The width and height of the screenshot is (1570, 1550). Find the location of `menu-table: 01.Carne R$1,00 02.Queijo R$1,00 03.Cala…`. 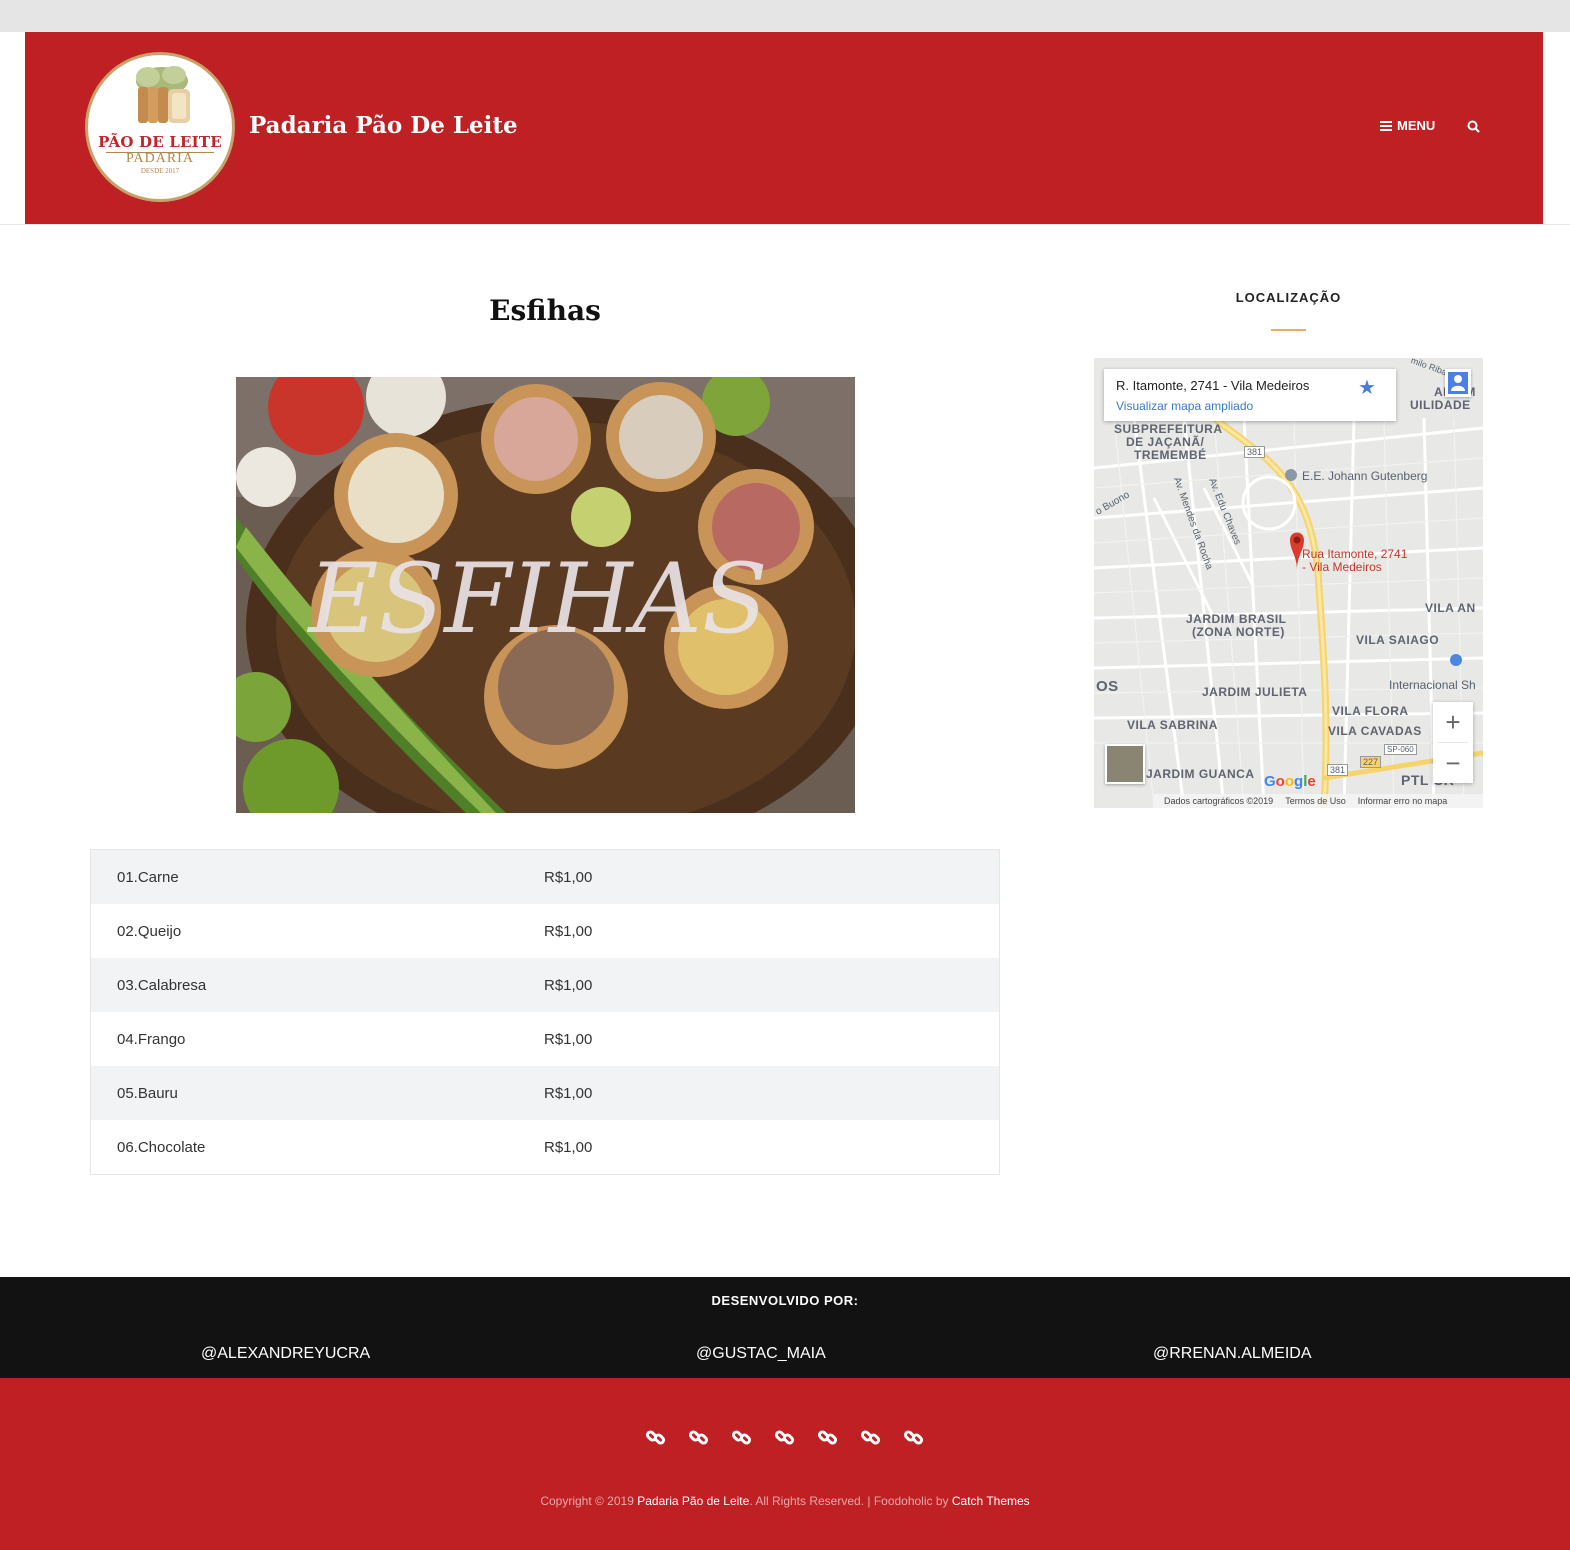

menu-table: 01.Carne R$1,00 02.Queijo R$1,00 03.Cala… is located at coordinates (545, 1012).